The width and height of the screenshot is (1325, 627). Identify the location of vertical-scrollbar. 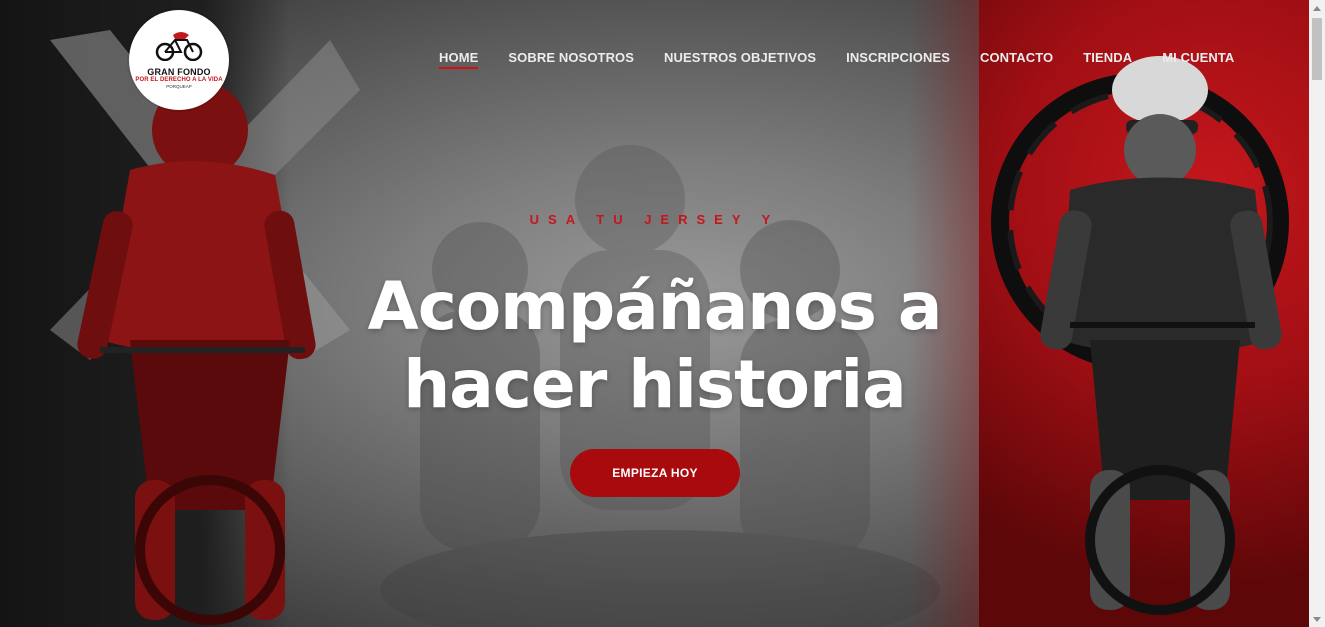
(1317, 313).